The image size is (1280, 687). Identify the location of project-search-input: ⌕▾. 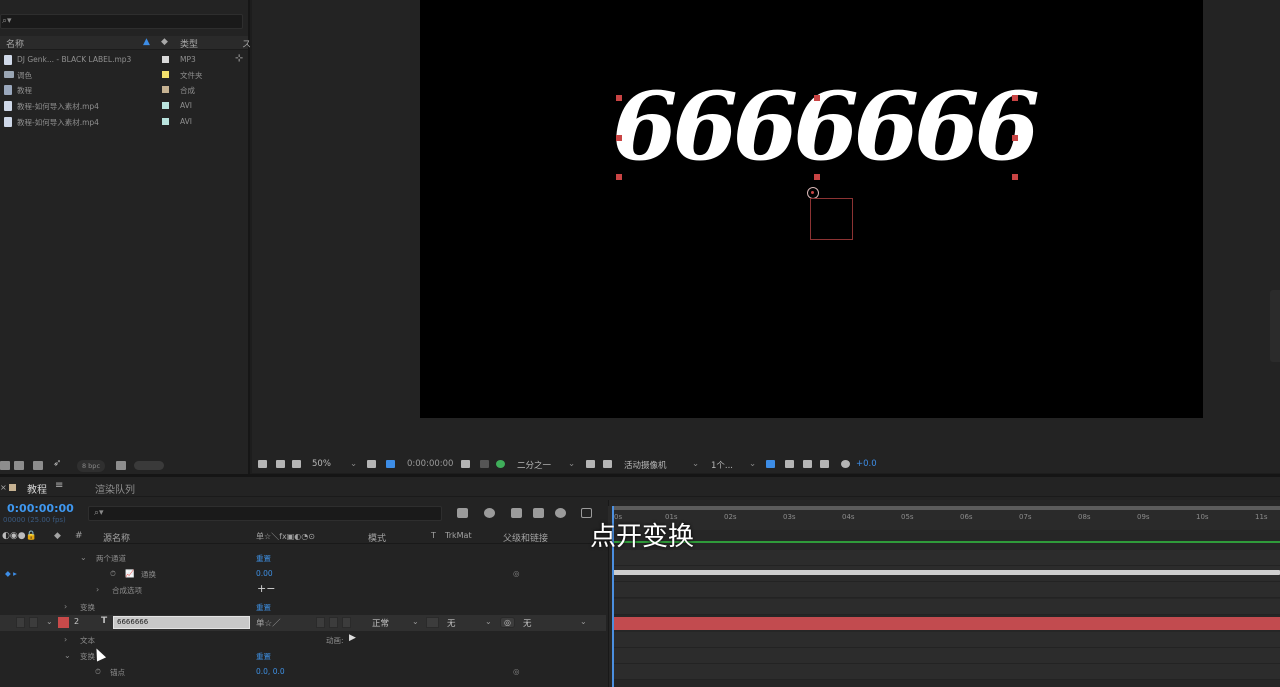
(121, 21).